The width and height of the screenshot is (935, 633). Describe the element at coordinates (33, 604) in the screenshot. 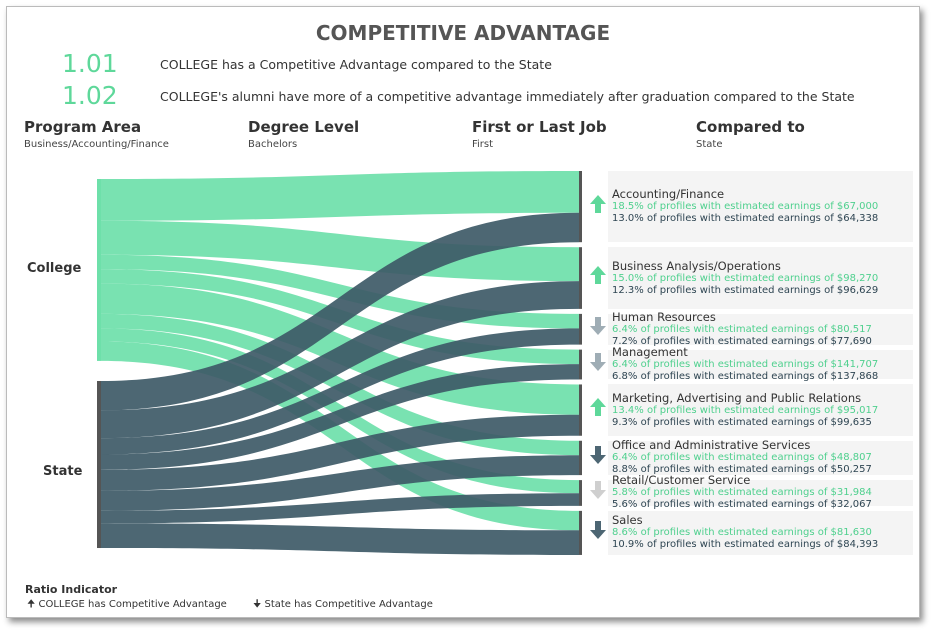

I see `arrow-up-icon: 🠉` at that location.